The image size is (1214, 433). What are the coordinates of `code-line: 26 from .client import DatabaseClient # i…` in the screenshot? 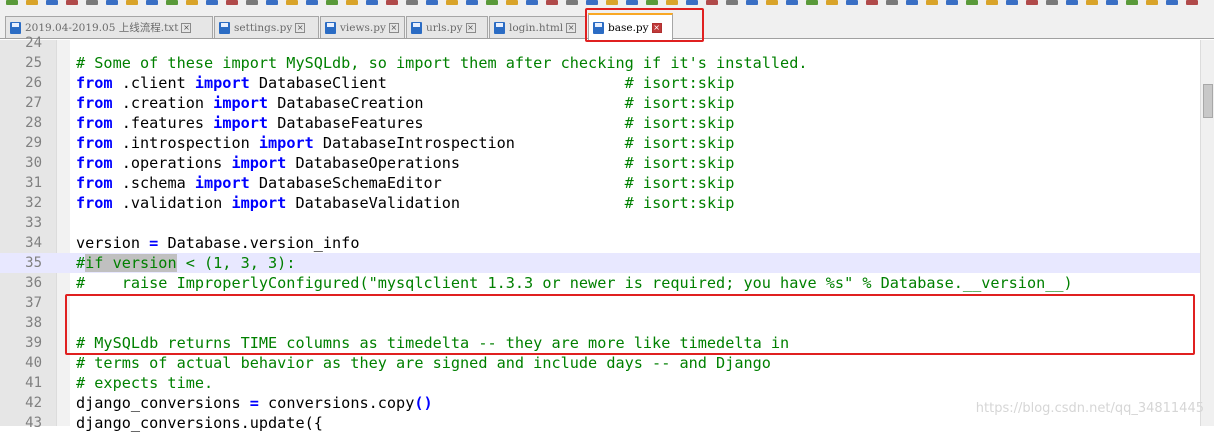 It's located at (600, 83).